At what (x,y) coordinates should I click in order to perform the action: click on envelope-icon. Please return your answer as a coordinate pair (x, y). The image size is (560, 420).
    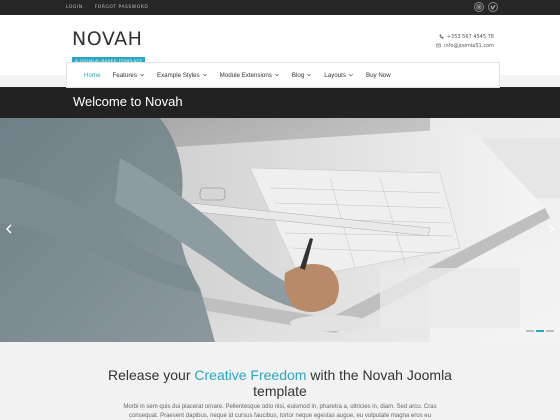
    Looking at the image, I should click on (438, 45).